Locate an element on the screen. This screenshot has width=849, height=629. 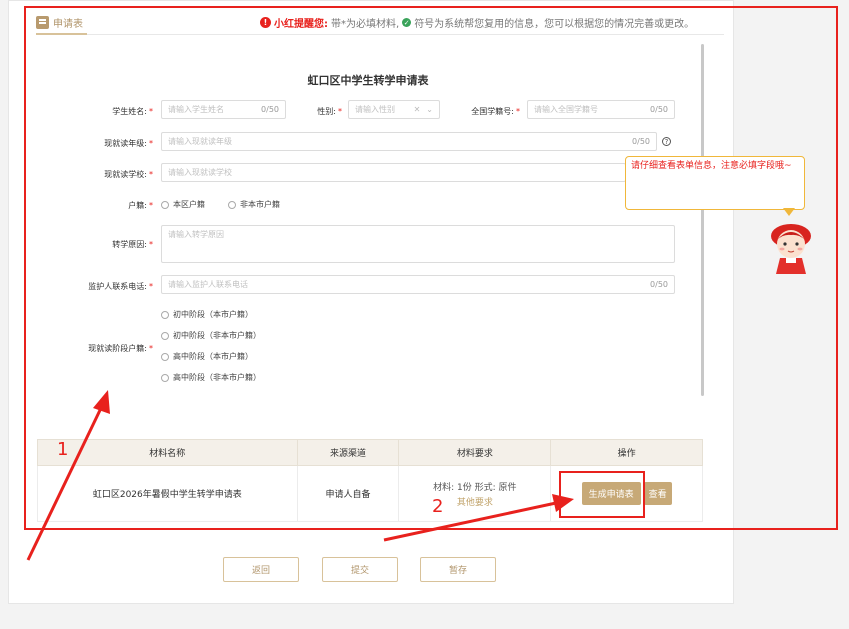
material-actions: 生成申请表 查看 is located at coordinates (626, 493).